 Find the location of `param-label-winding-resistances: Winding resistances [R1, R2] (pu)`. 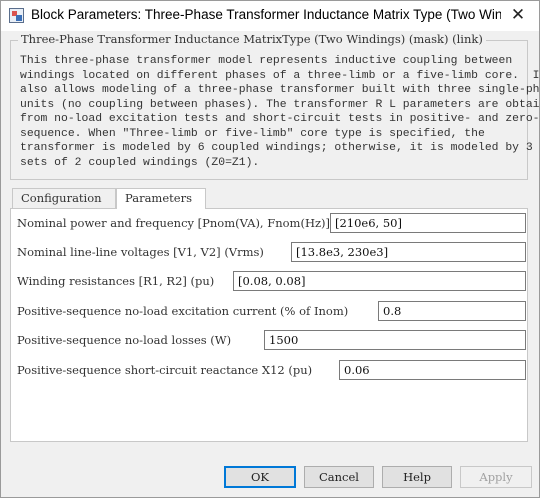

param-label-winding-resistances: Winding resistances [R1, R2] (pu) is located at coordinates (116, 281).